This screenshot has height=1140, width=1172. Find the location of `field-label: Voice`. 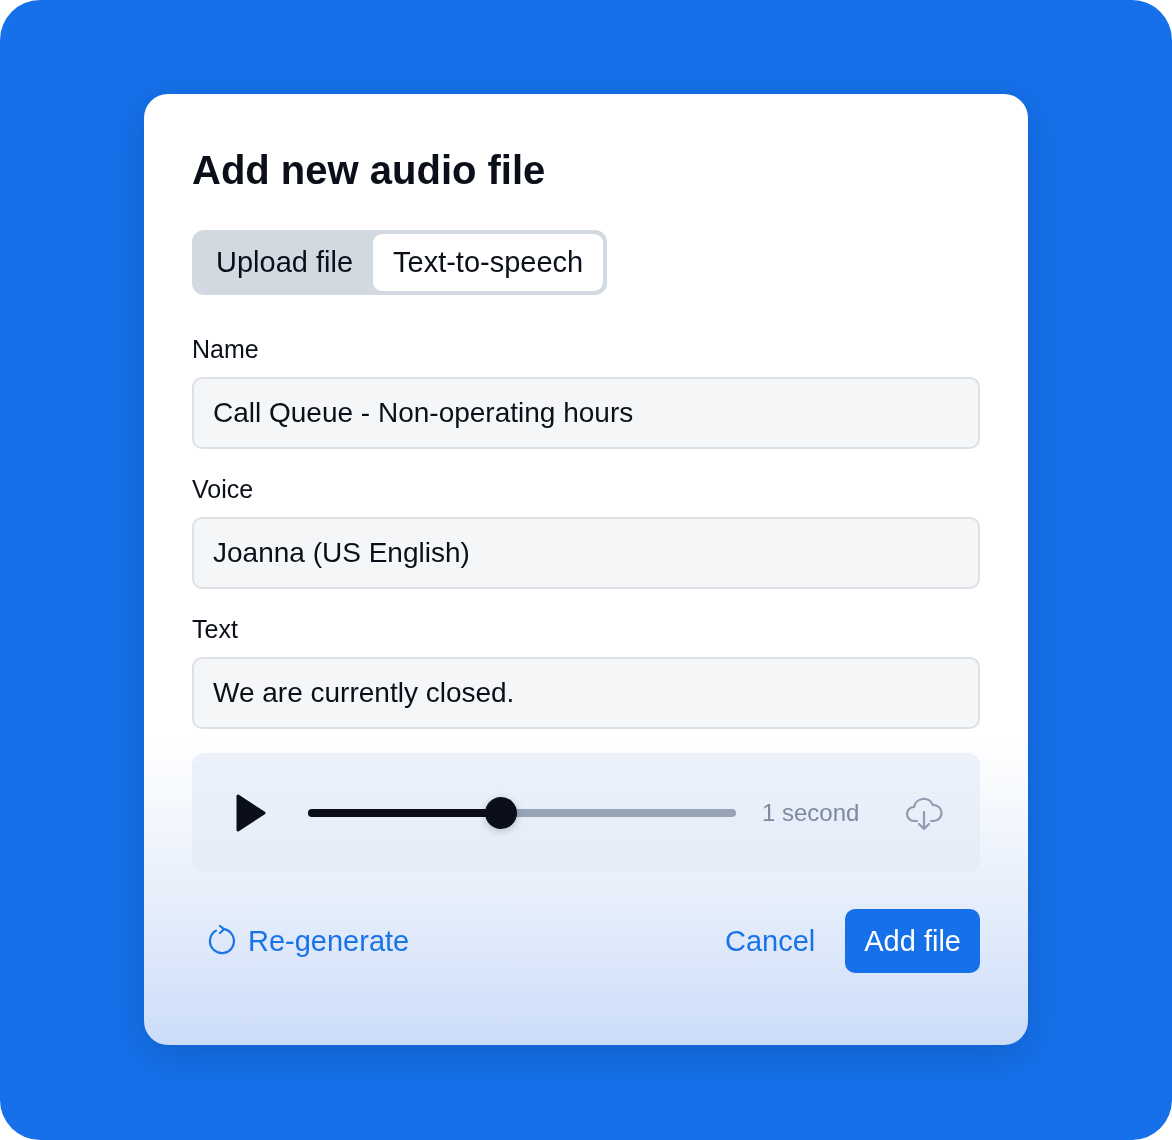

field-label: Voice is located at coordinates (223, 489).